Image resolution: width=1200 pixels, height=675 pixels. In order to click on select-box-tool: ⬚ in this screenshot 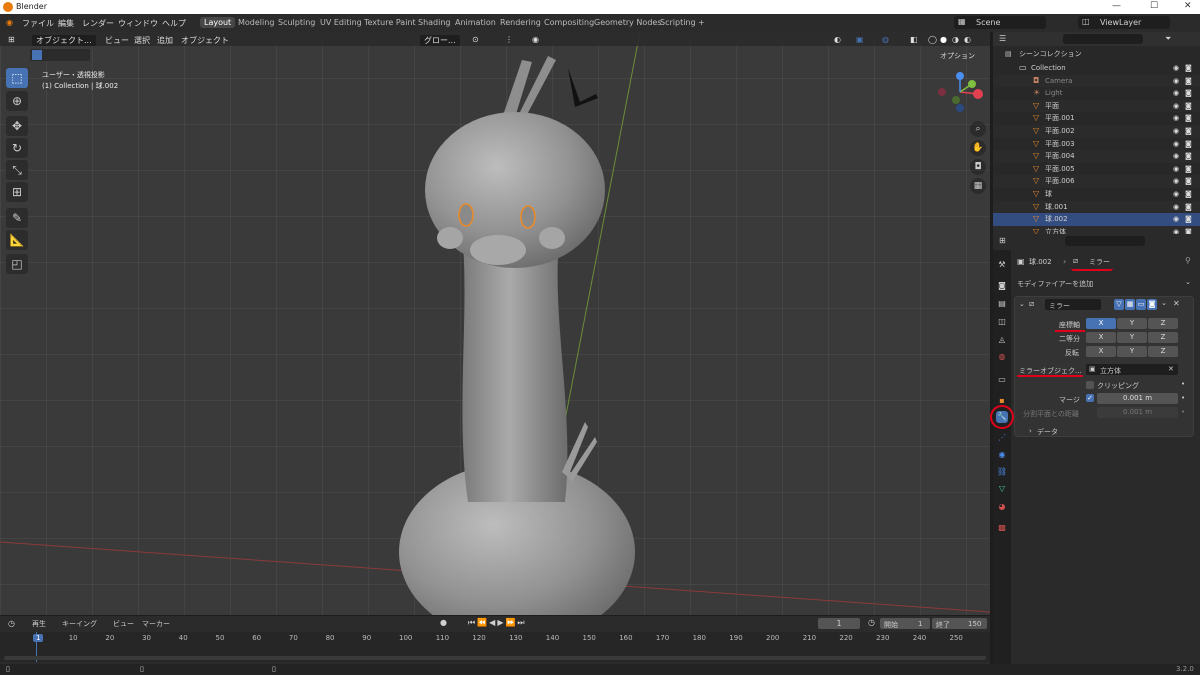, I will do `click(17, 78)`.